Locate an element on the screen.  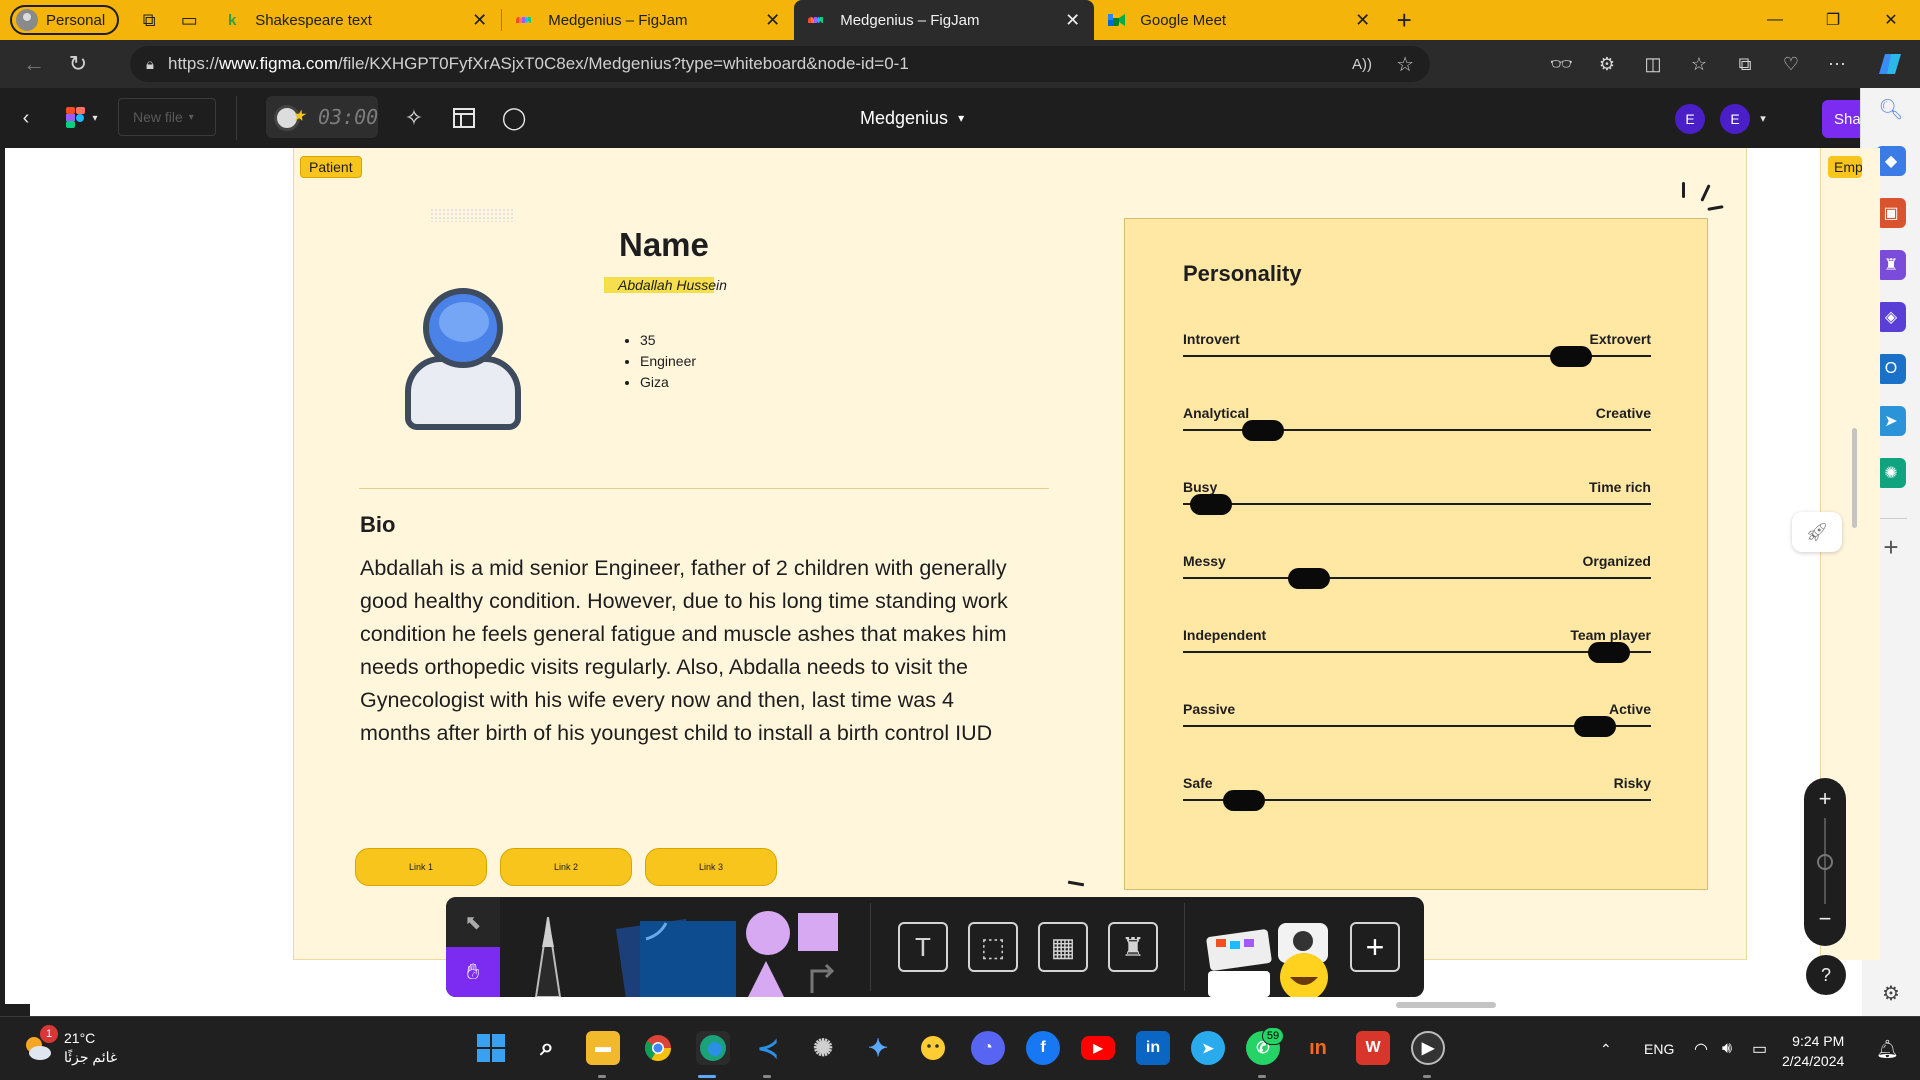
system-clock: 9:24 PM 2/24/2024 is located at coordinates (1813, 1051).